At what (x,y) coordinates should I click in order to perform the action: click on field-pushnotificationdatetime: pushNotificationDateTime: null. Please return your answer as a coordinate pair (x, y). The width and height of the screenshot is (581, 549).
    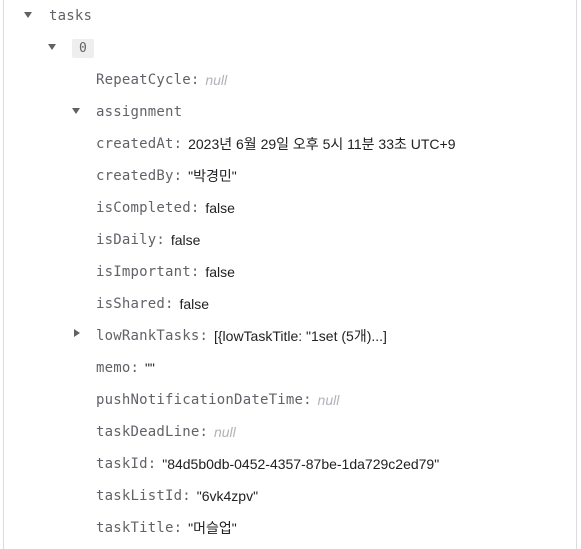
    Looking at the image, I should click on (217, 400).